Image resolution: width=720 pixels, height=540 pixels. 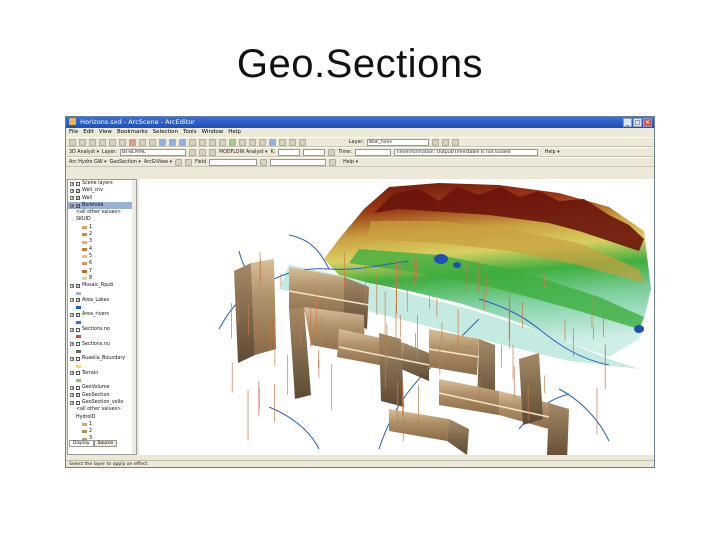 I want to click on add-data-icon, so click(x=162, y=142).